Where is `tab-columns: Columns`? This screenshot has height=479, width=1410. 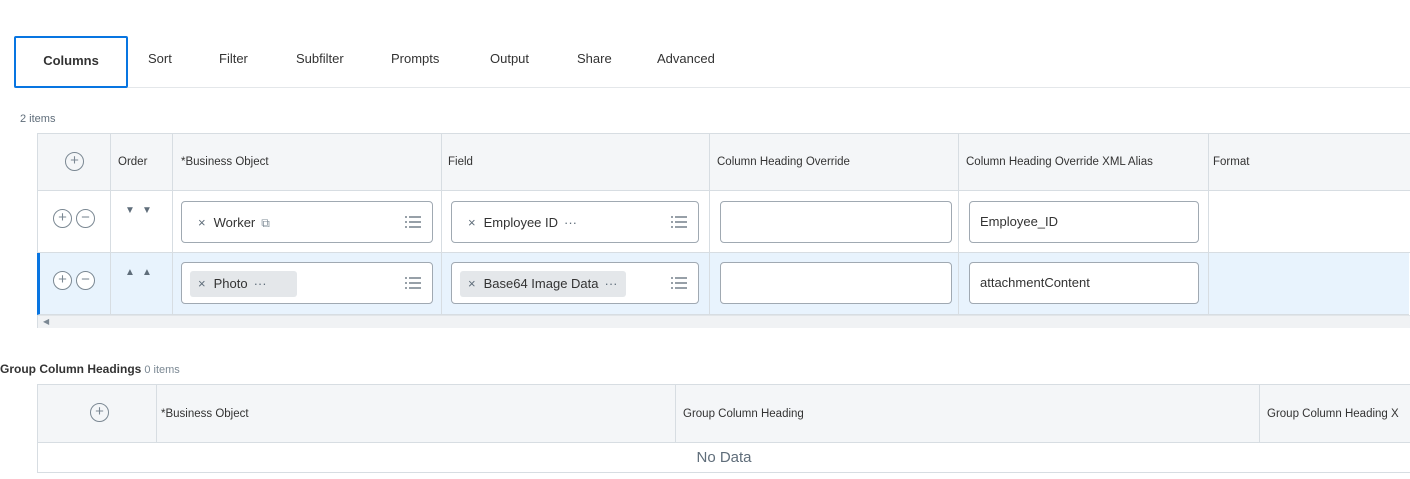 tab-columns: Columns is located at coordinates (71, 62).